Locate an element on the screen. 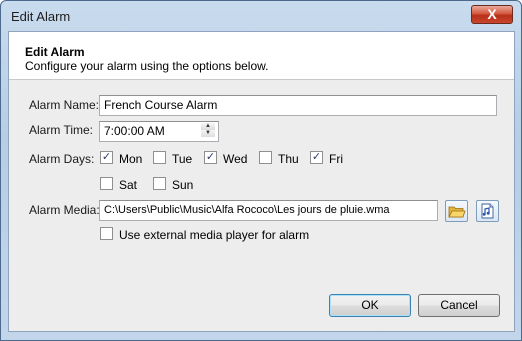 The width and height of the screenshot is (522, 341). media-file-icon is located at coordinates (487, 211).